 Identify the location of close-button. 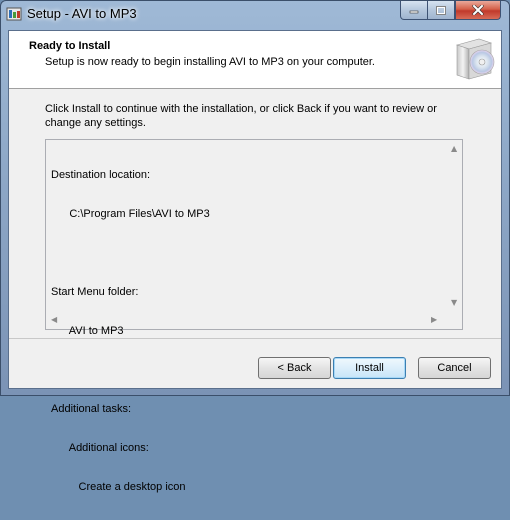
(478, 10).